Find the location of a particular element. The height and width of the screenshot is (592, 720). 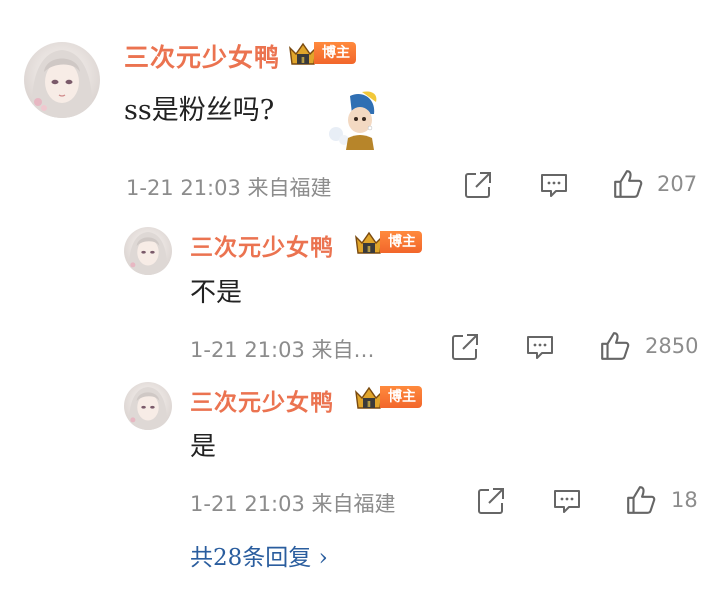

comment-text: 不是 is located at coordinates (216, 290).